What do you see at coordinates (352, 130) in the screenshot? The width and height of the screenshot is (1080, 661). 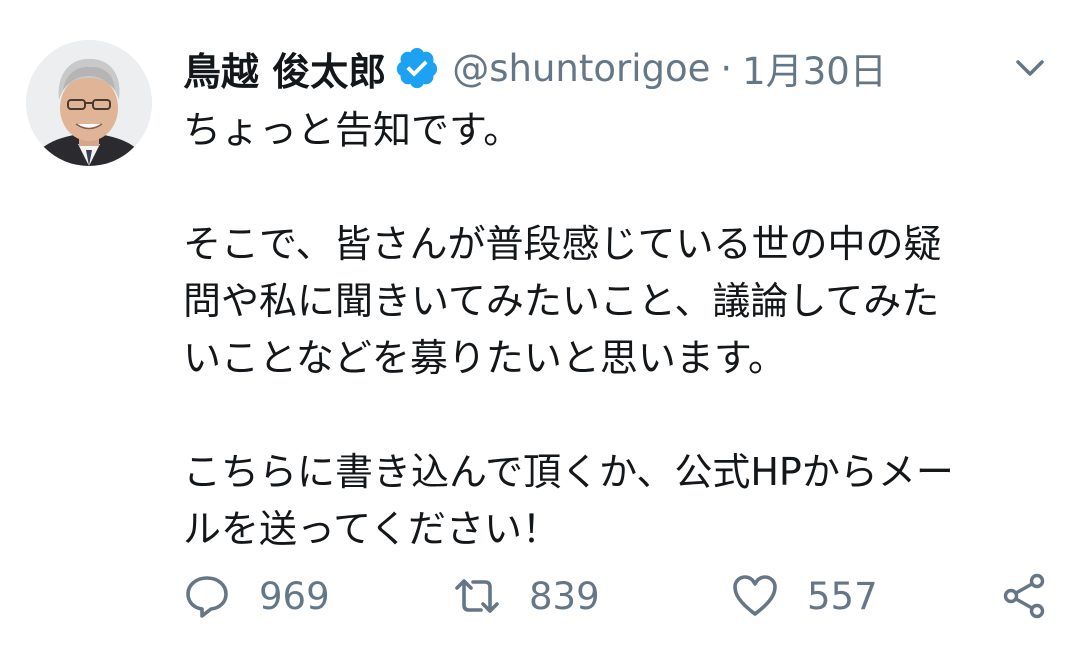 I see `tweet-paragraph: ちょっと告知です。` at bounding box center [352, 130].